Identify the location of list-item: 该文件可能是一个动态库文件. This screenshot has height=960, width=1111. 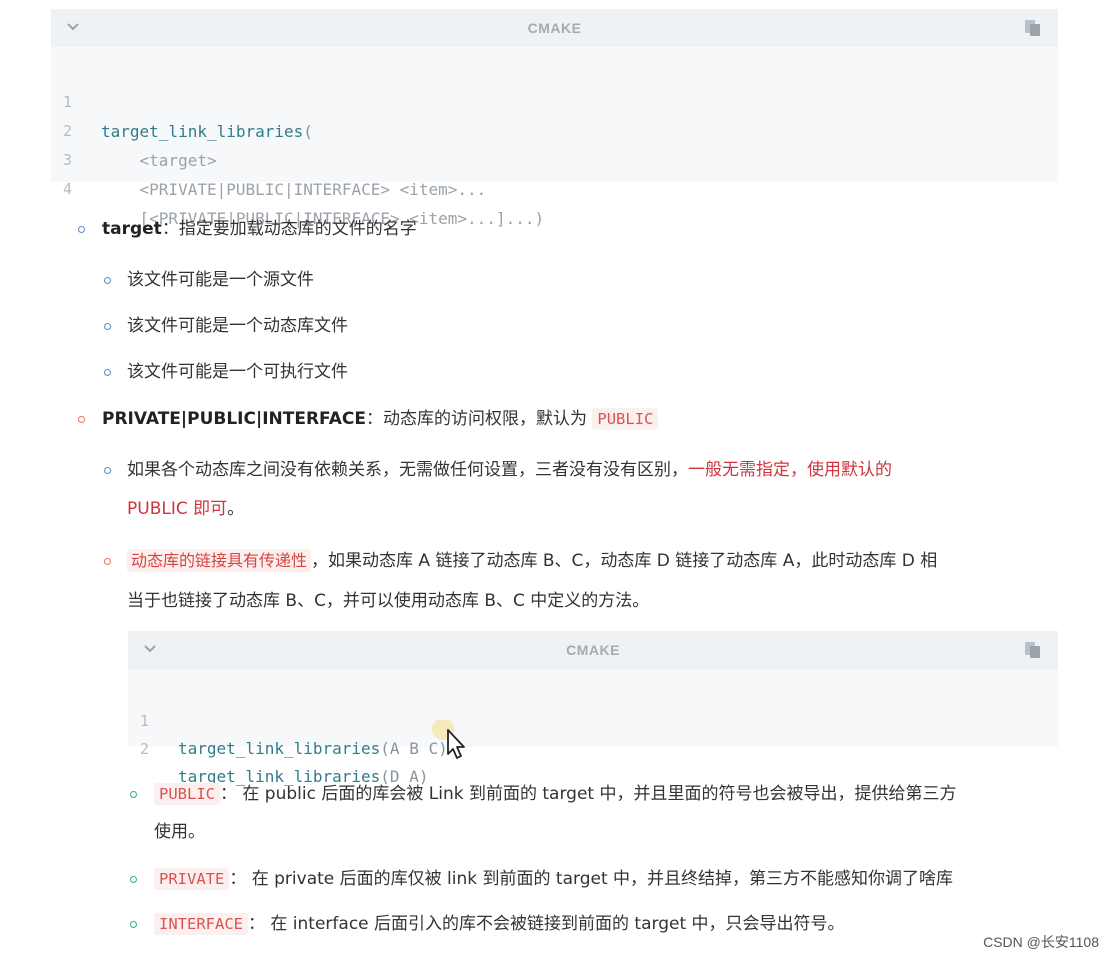
(237, 326).